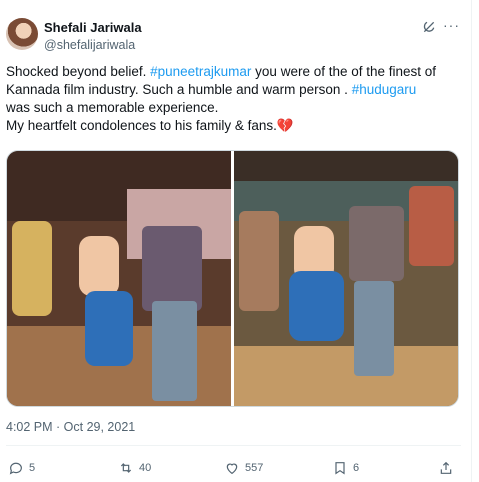 The width and height of the screenshot is (479, 482). What do you see at coordinates (70, 427) in the screenshot?
I see `tweet-timestamp: 4:02 PM · Oct 29, 2021` at bounding box center [70, 427].